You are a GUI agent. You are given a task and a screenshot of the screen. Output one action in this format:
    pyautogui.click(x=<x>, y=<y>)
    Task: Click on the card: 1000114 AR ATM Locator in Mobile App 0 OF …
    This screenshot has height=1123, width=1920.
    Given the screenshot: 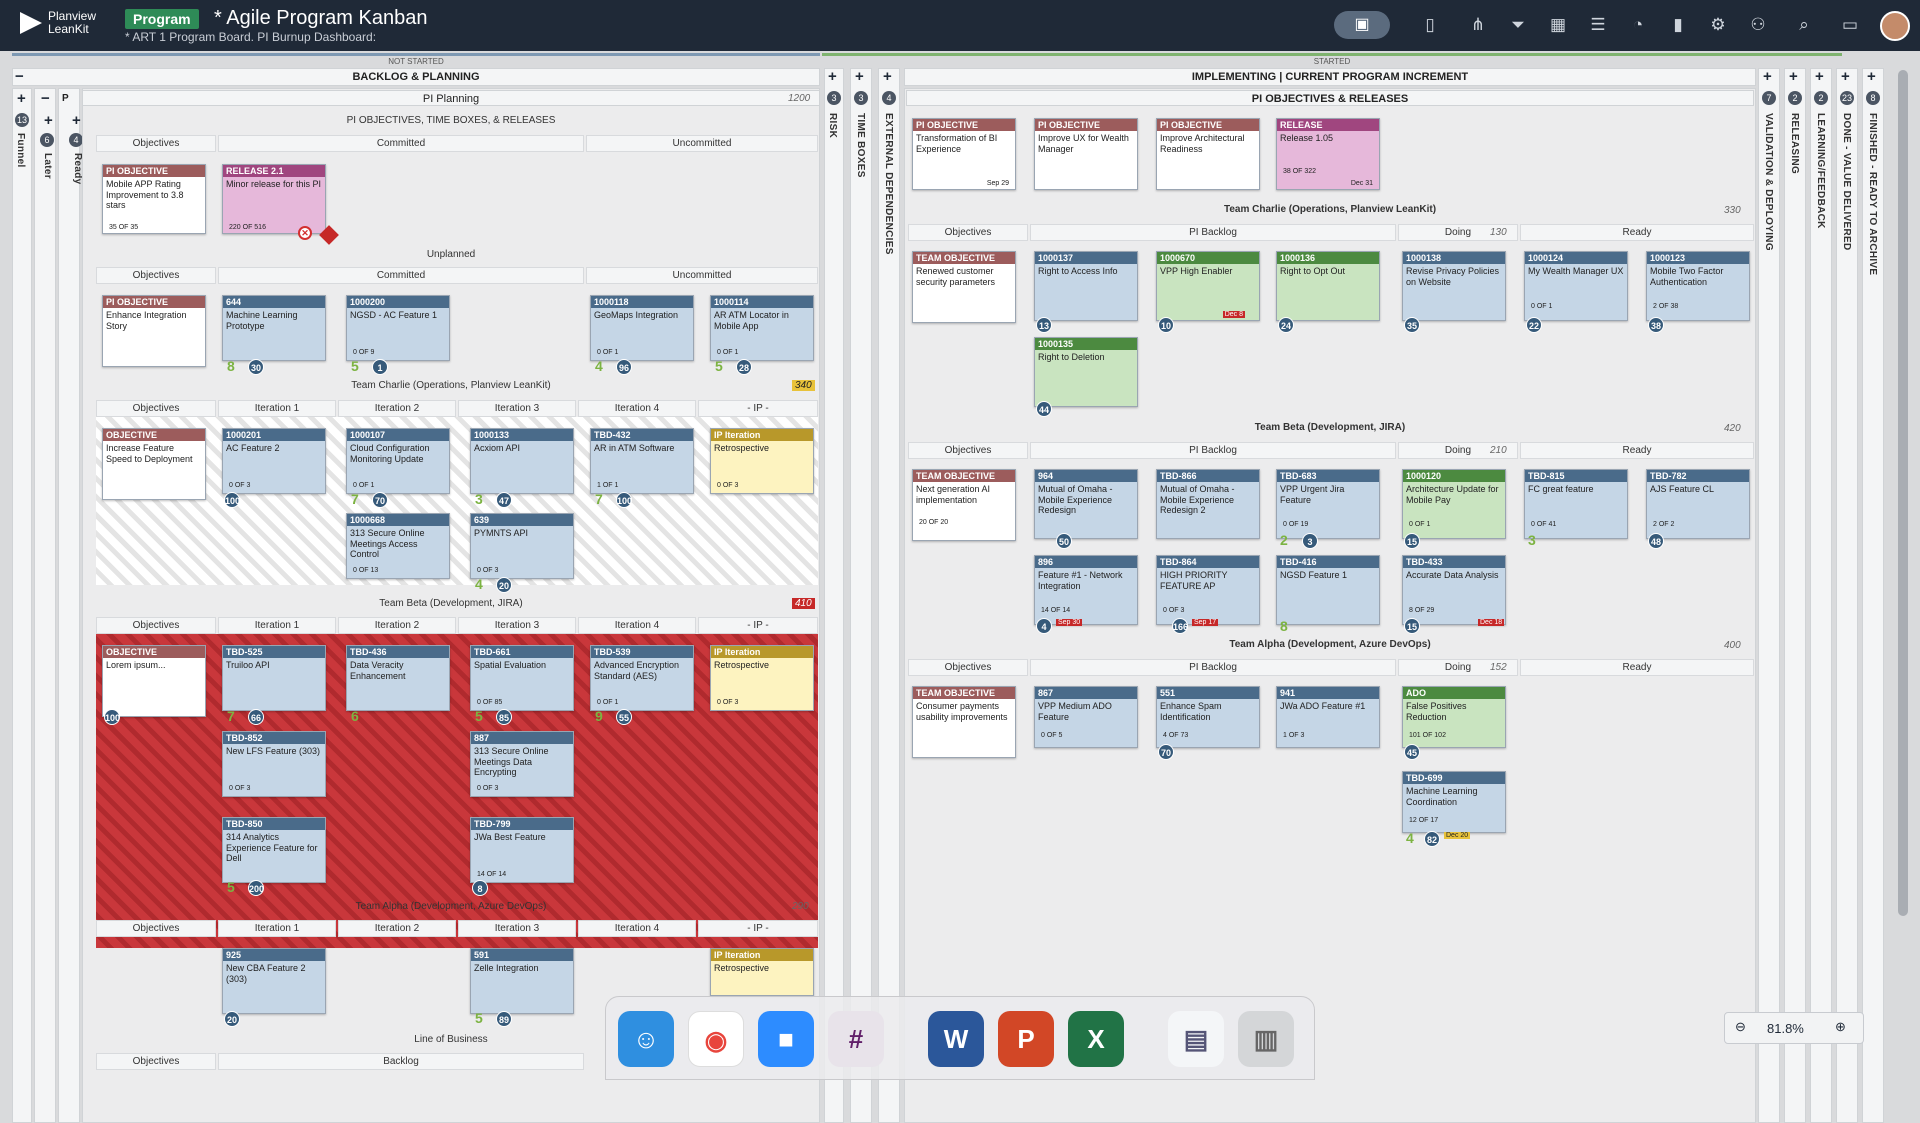 What is the action you would take?
    pyautogui.click(x=762, y=328)
    